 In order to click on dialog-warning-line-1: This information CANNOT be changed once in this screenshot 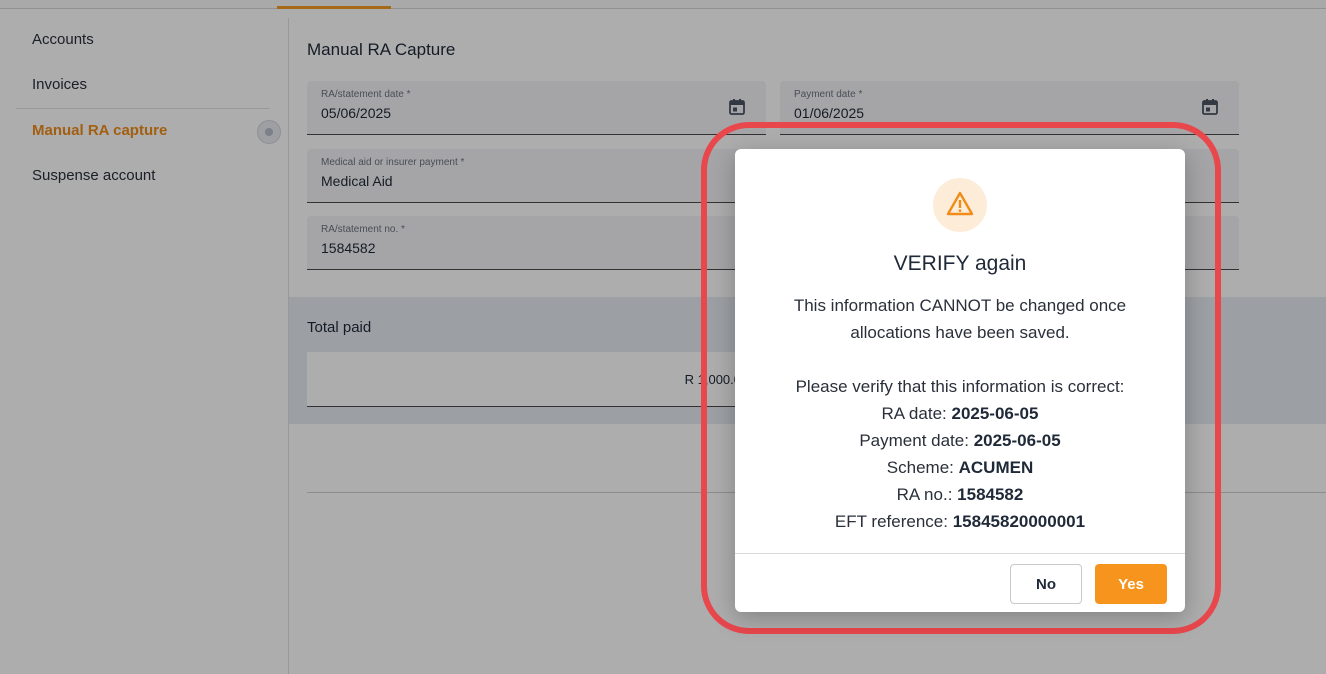, I will do `click(960, 305)`.